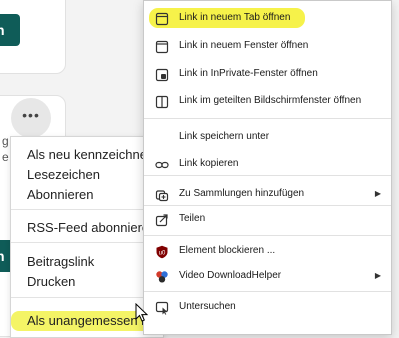 This screenshot has height=338, width=399. Describe the element at coordinates (31, 115) in the screenshot. I see `more-icon: •••` at that location.